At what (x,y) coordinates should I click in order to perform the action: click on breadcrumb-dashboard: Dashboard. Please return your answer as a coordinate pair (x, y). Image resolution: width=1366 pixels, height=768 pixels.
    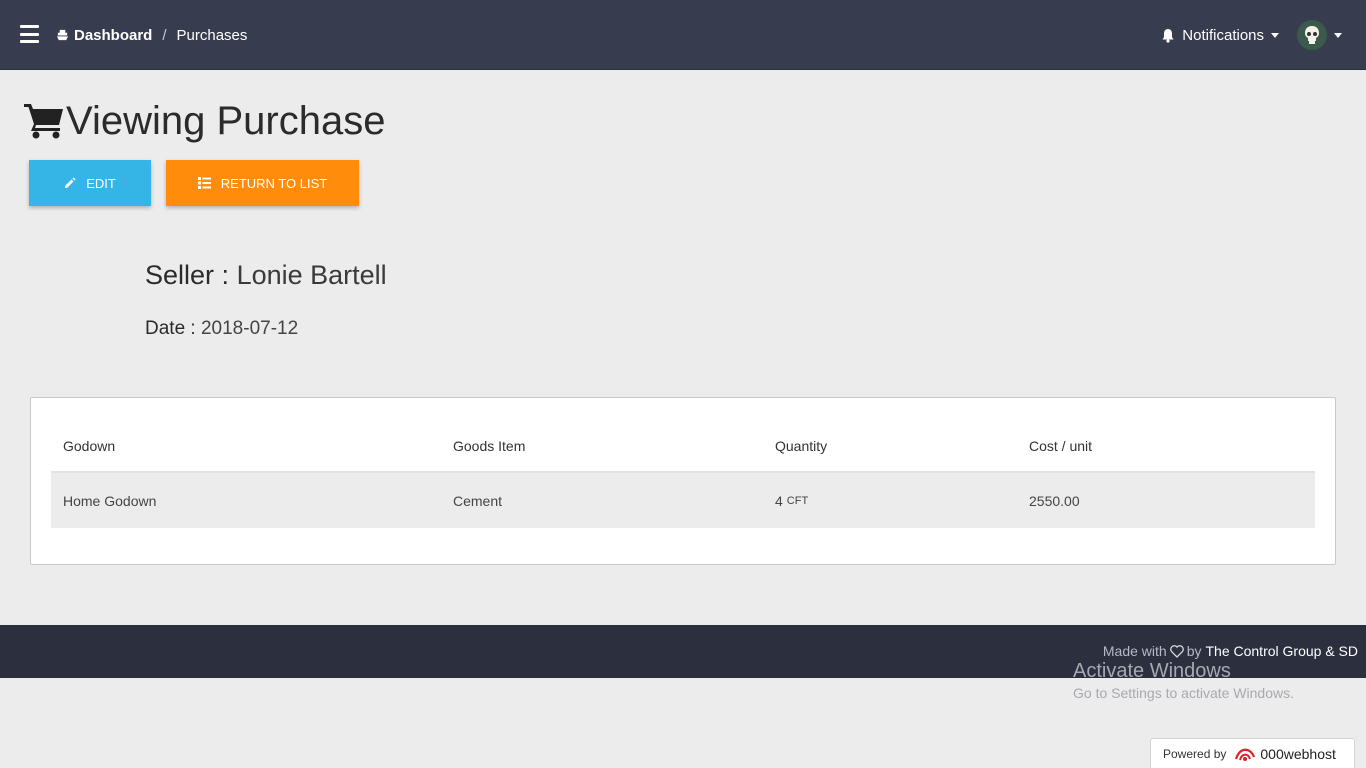
    Looking at the image, I should click on (104, 35).